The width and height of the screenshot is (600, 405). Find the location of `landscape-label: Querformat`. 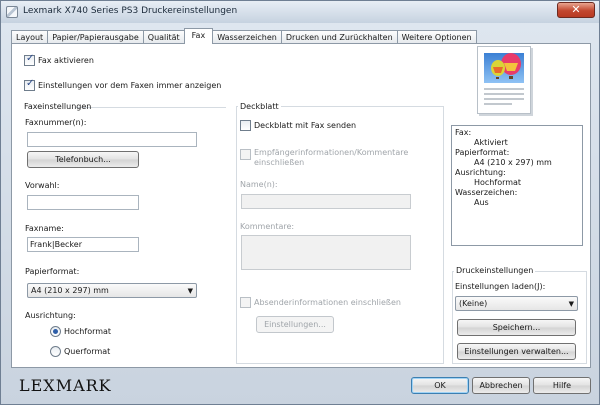

landscape-label: Querformat is located at coordinates (87, 351).